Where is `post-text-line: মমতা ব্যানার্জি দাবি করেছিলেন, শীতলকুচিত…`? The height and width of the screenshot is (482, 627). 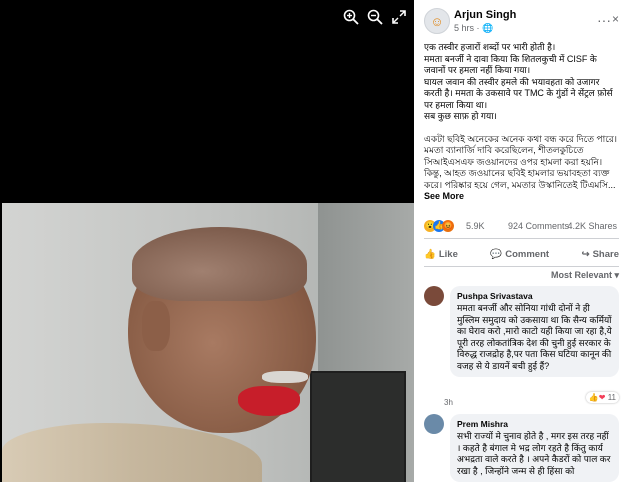
post-text-line: মমতা ব্যানার্জি দাবি করেছিলেন, শীতলকুচিত… is located at coordinates (521, 174).